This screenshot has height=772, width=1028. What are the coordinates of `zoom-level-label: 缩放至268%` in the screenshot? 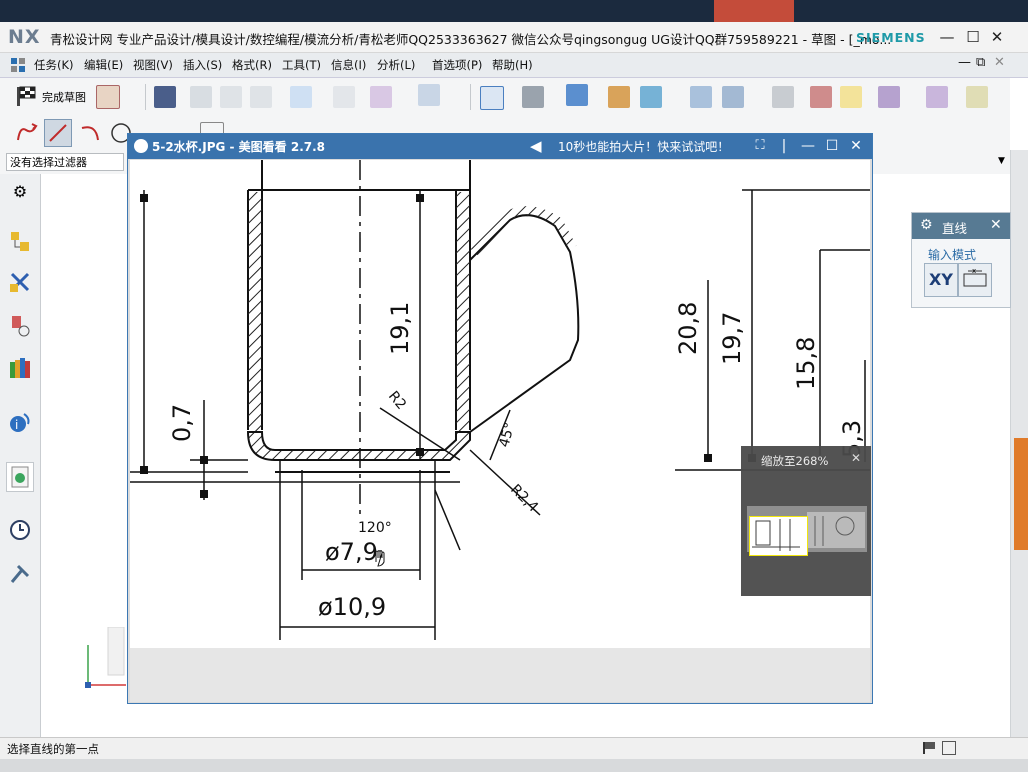 It's located at (795, 461).